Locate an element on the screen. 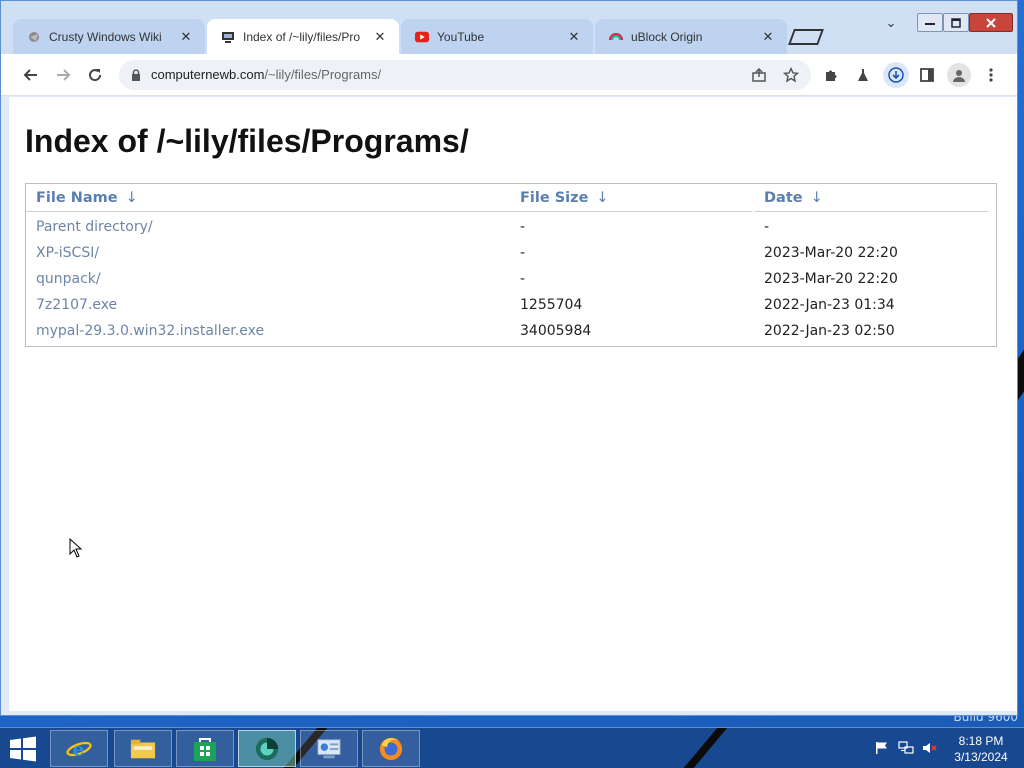 This screenshot has width=1024, height=768. url-text: computernewb.com/~lily/files/Programs/ is located at coordinates (266, 74).